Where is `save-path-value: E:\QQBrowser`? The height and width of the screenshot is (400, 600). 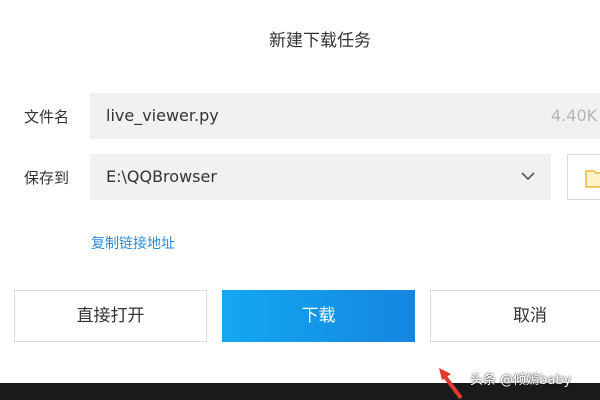 save-path-value: E:\QQBrowser is located at coordinates (161, 176).